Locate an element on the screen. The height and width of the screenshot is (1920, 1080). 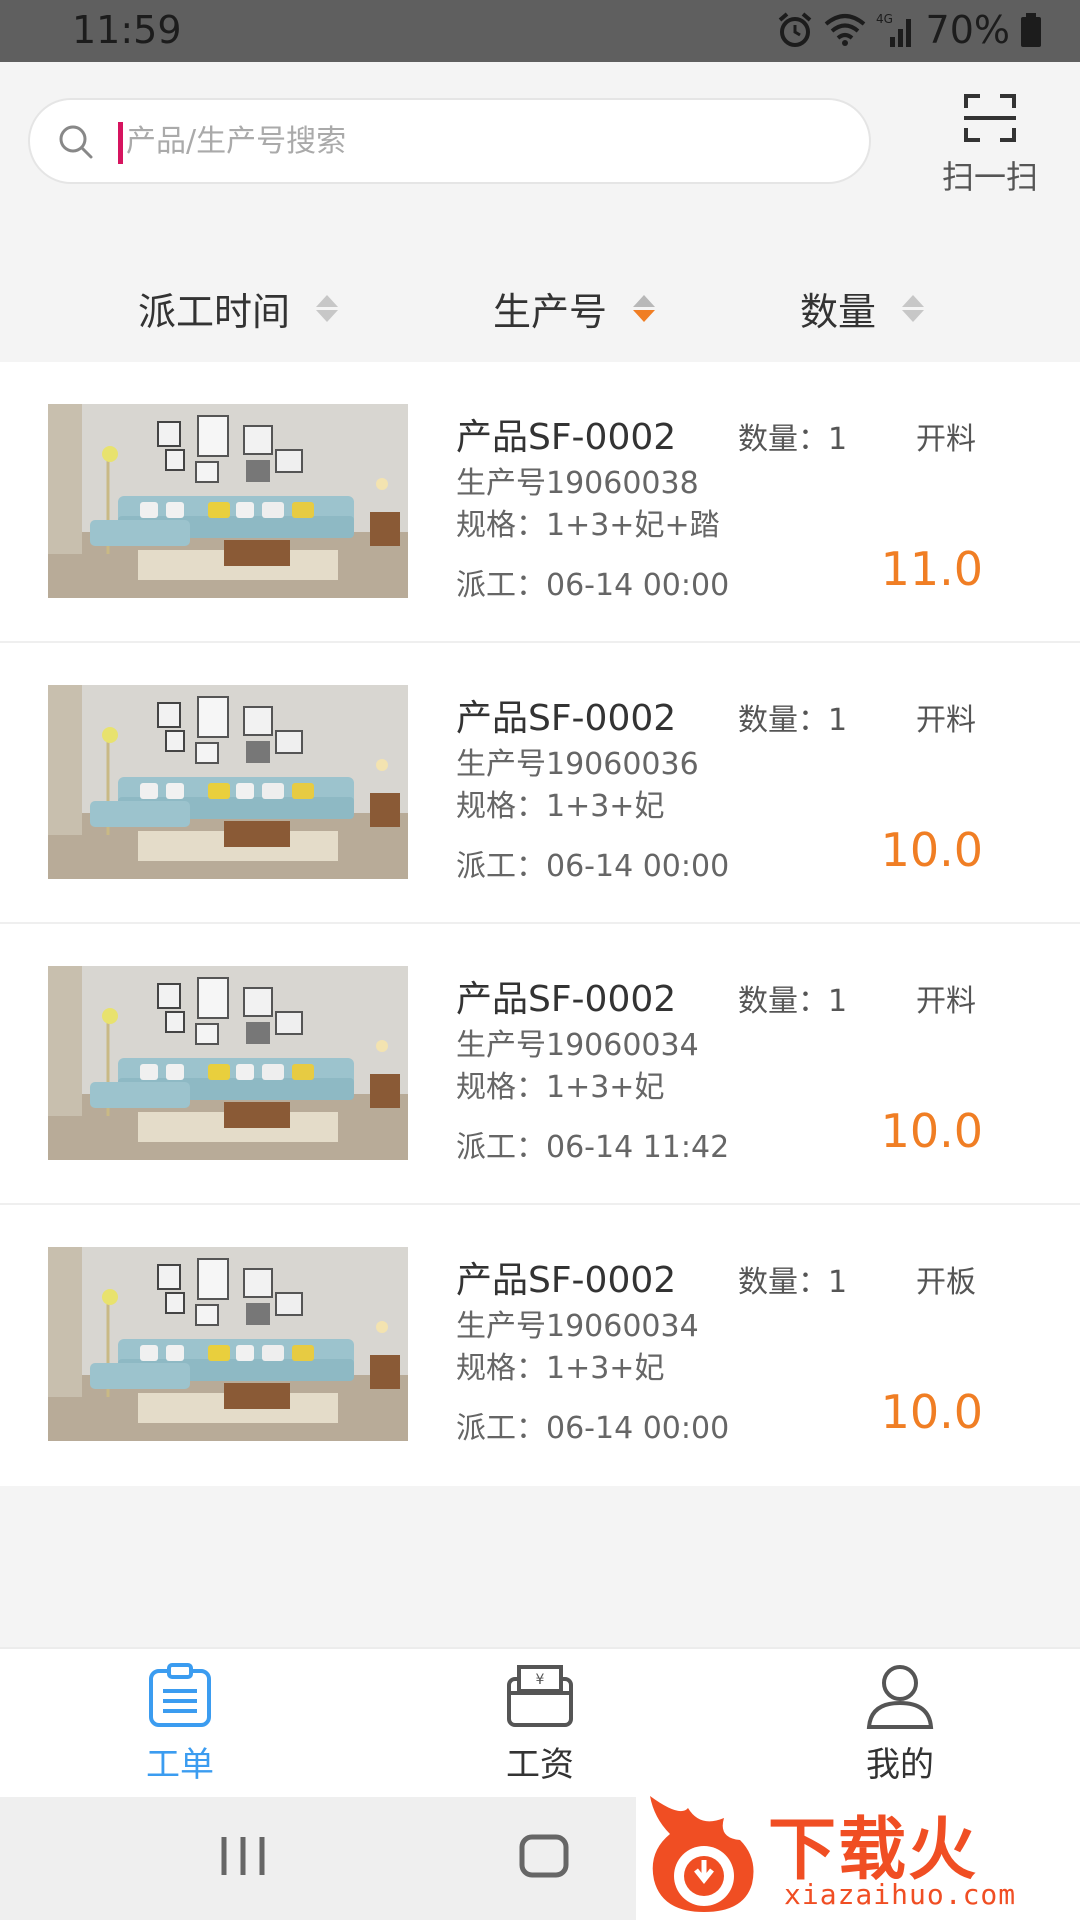
dispatch-time: 派工：06-14 11:42 is located at coordinates (593, 1147).